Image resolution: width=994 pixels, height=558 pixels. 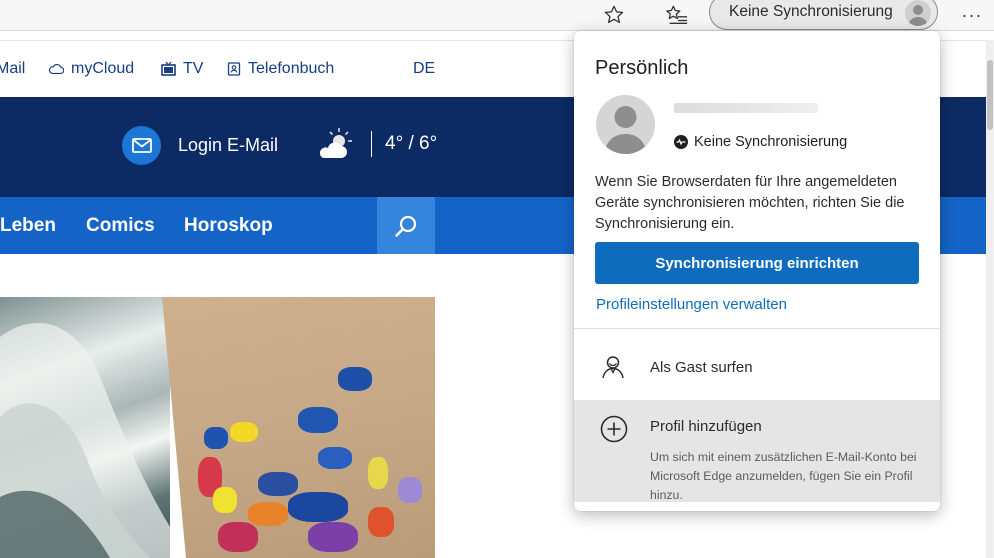 What do you see at coordinates (642, 68) in the screenshot?
I see `flyout-title: Persönlich` at bounding box center [642, 68].